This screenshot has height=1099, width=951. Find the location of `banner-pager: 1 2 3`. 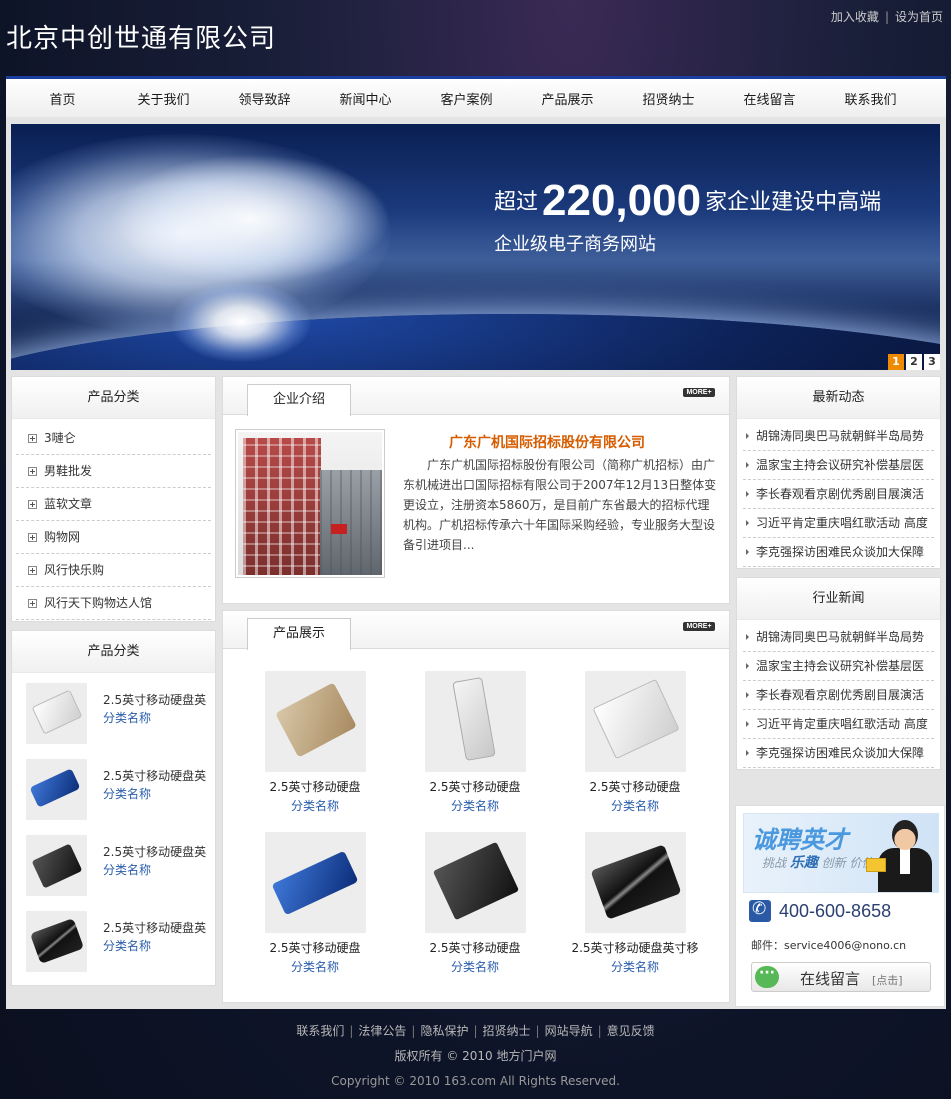

banner-pager: 1 2 3 is located at coordinates (914, 362).